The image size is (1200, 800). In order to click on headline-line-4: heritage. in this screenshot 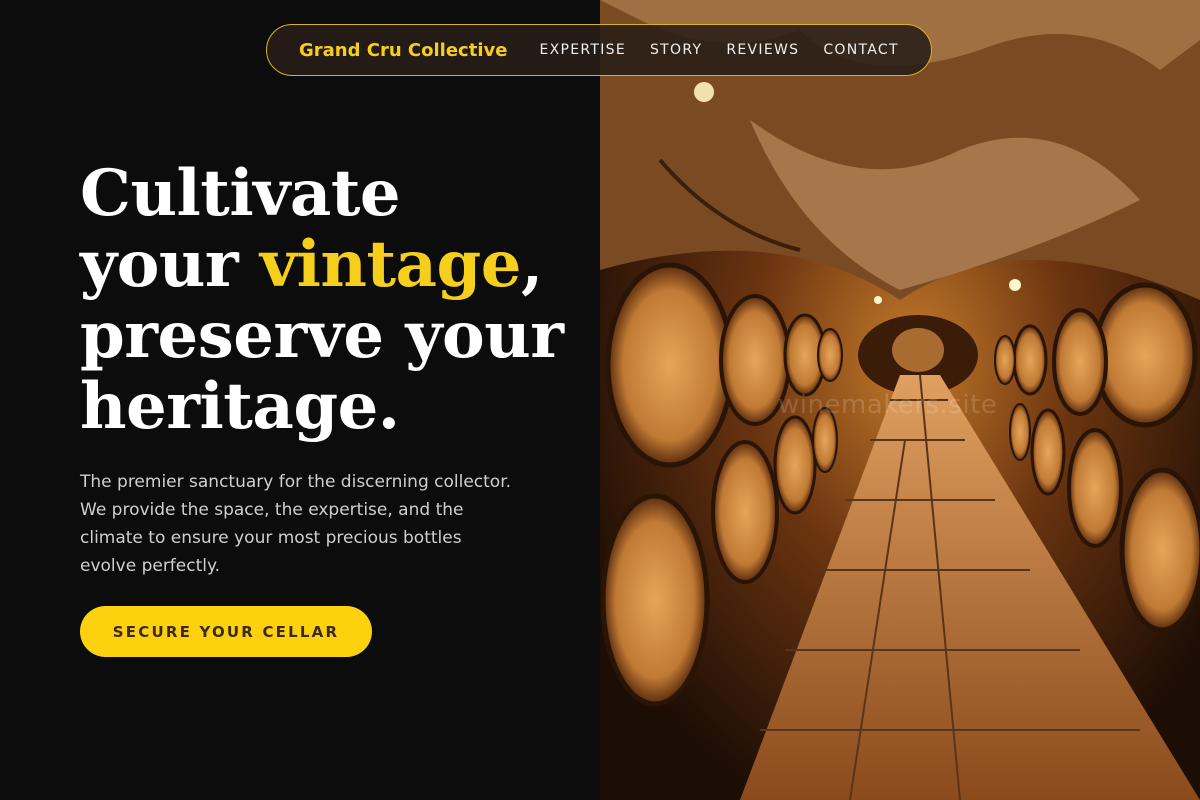, I will do `click(240, 406)`.